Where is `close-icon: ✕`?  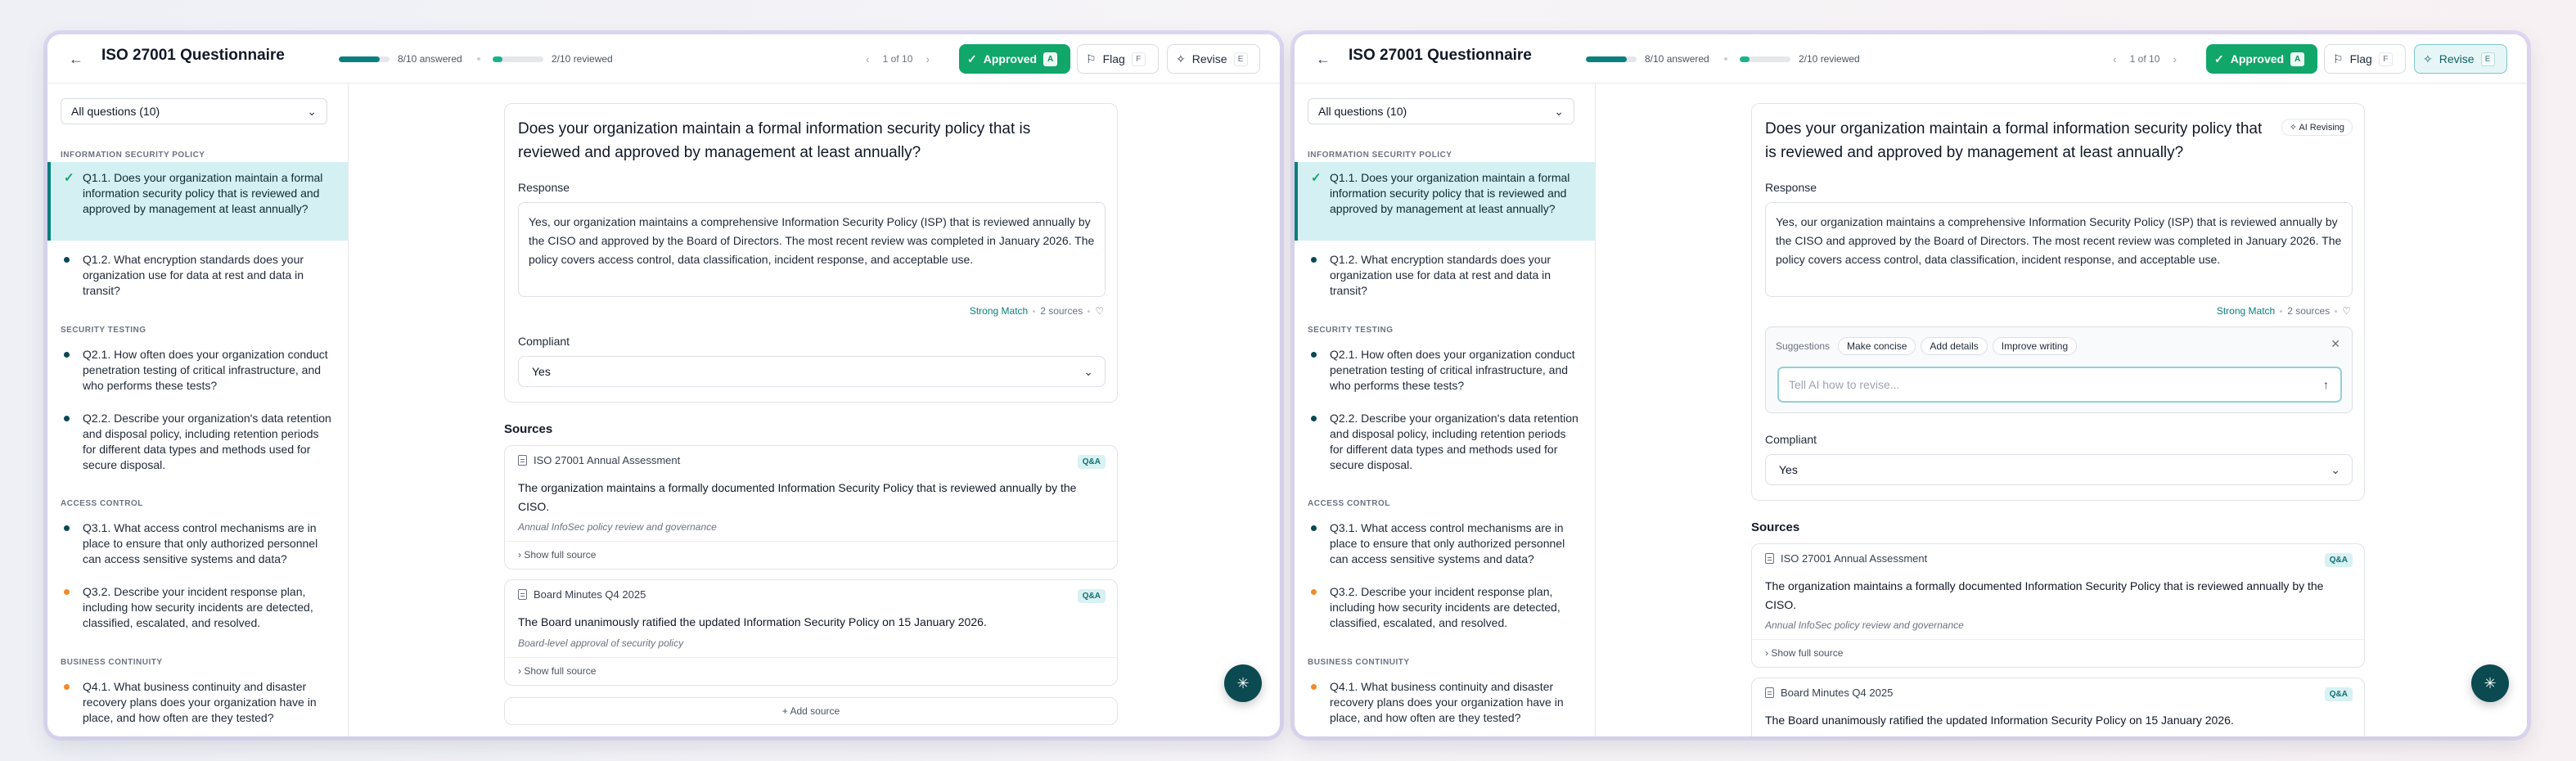
close-icon: ✕ is located at coordinates (2335, 344).